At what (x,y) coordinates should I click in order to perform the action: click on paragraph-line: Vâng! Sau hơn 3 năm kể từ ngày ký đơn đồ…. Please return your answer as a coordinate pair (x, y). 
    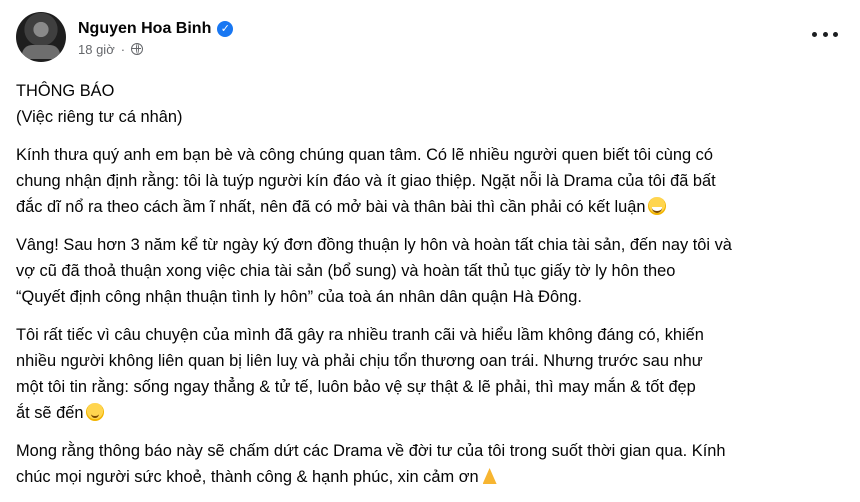
    Looking at the image, I should click on (374, 245).